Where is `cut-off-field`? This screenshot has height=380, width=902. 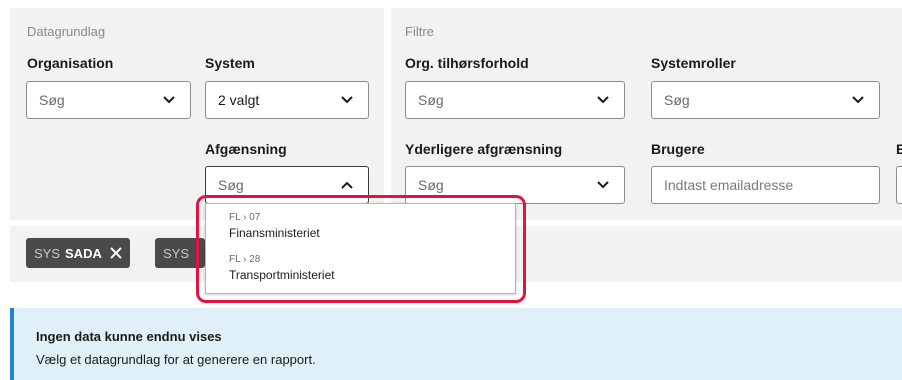
cut-off-field is located at coordinates (899, 185).